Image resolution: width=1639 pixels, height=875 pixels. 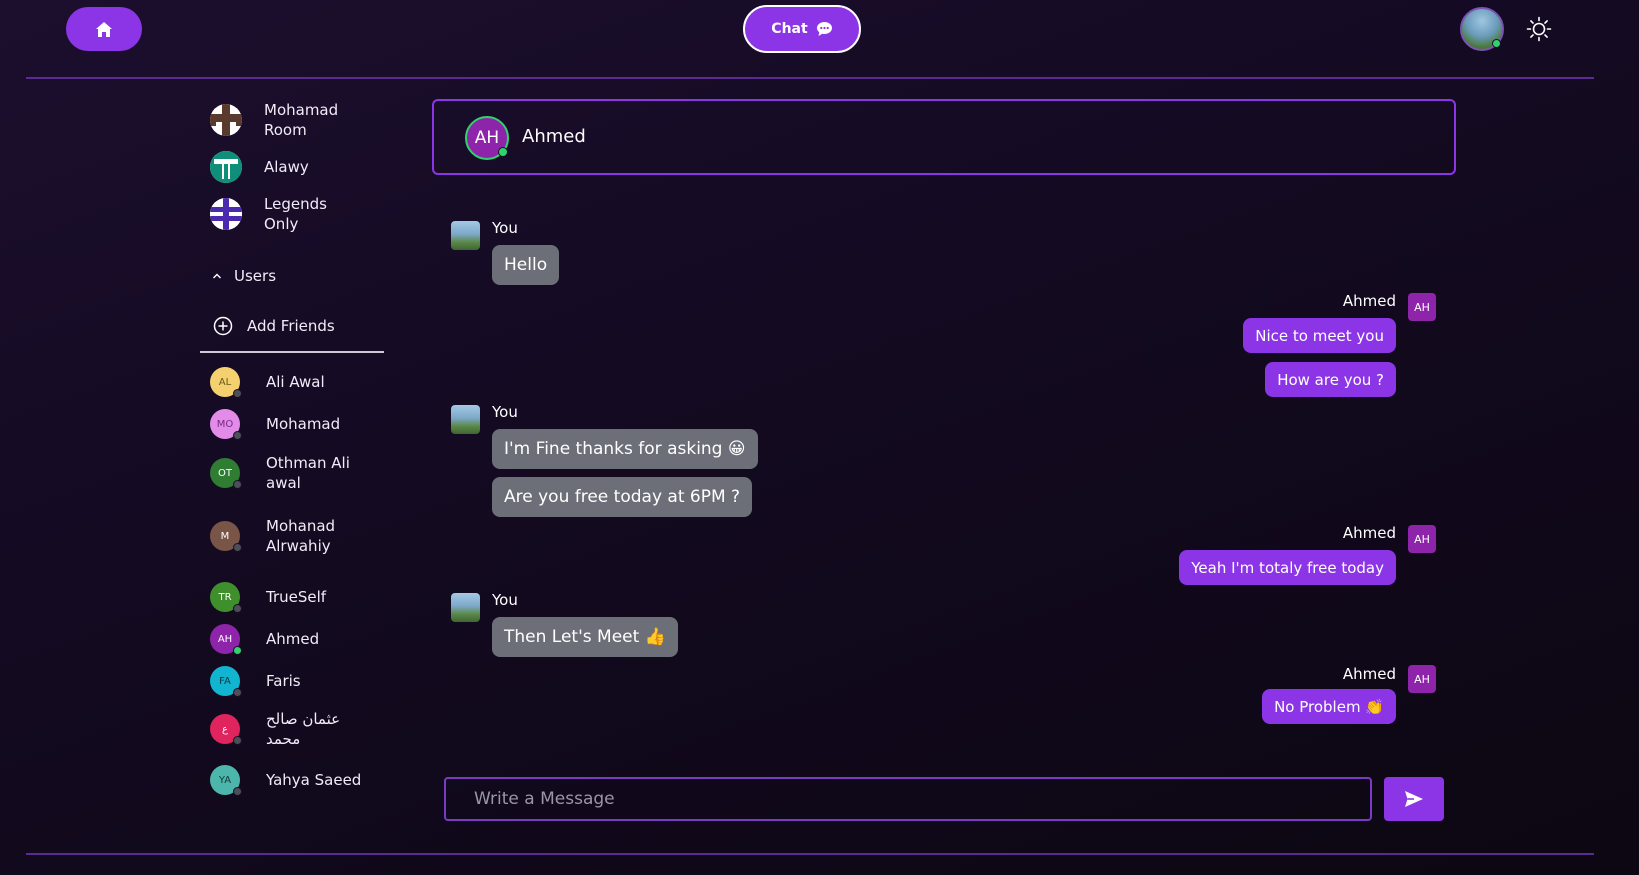 I want to click on room-label: Mohamad Room, so click(x=301, y=120).